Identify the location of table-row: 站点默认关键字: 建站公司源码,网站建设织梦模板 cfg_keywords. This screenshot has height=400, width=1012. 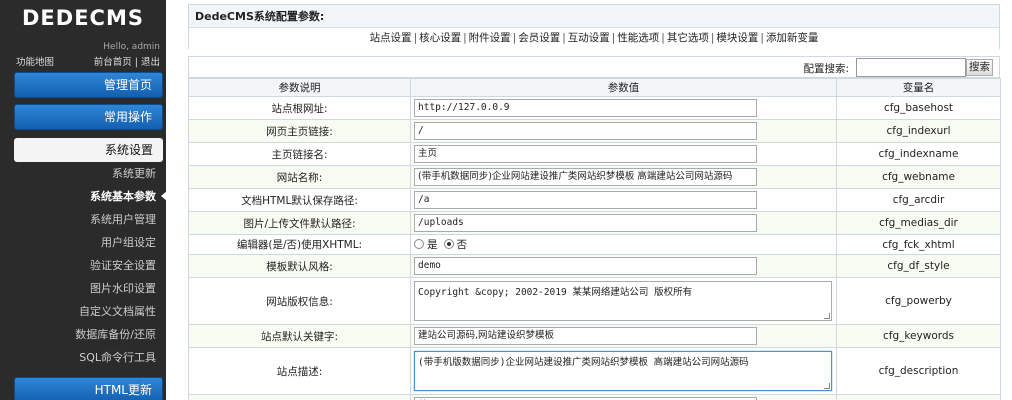
(594, 336).